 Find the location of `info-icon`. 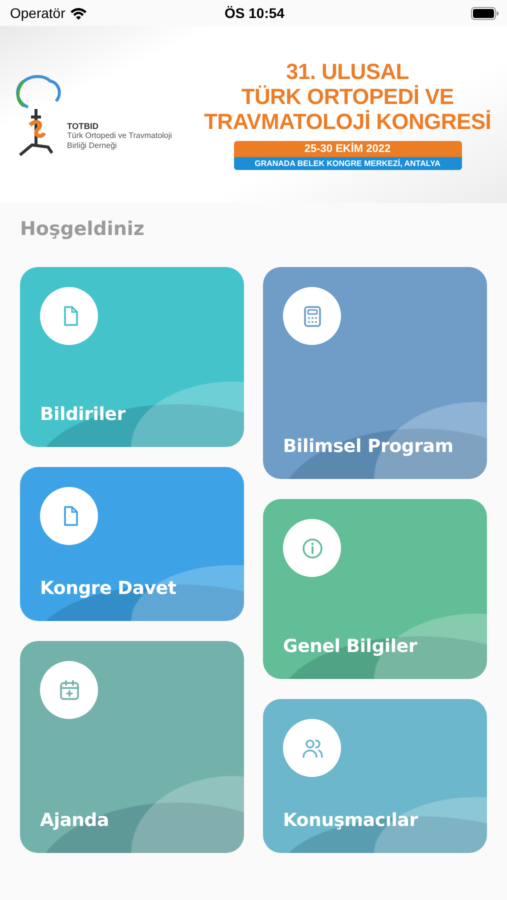

info-icon is located at coordinates (312, 548).